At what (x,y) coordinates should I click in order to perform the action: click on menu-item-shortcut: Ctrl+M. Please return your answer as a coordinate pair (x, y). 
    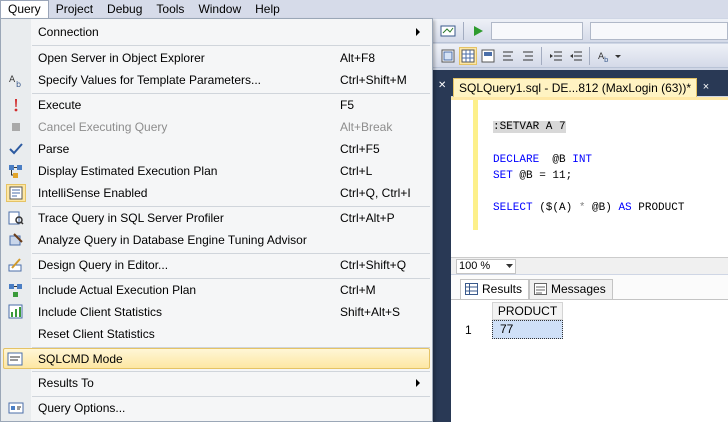
    Looking at the image, I should click on (358, 290).